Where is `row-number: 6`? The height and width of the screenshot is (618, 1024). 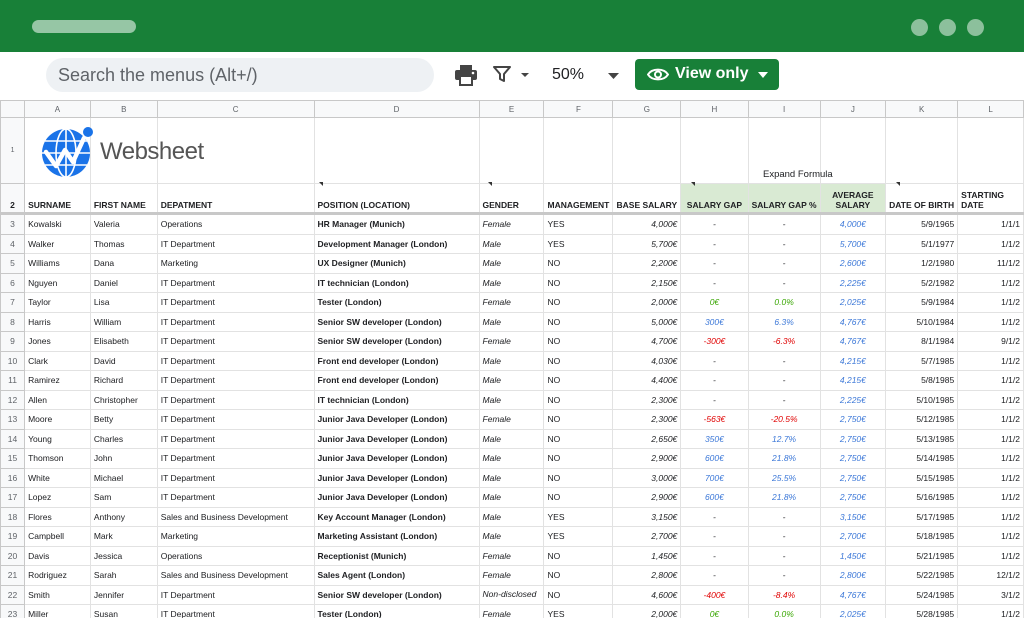
row-number: 6 is located at coordinates (13, 282).